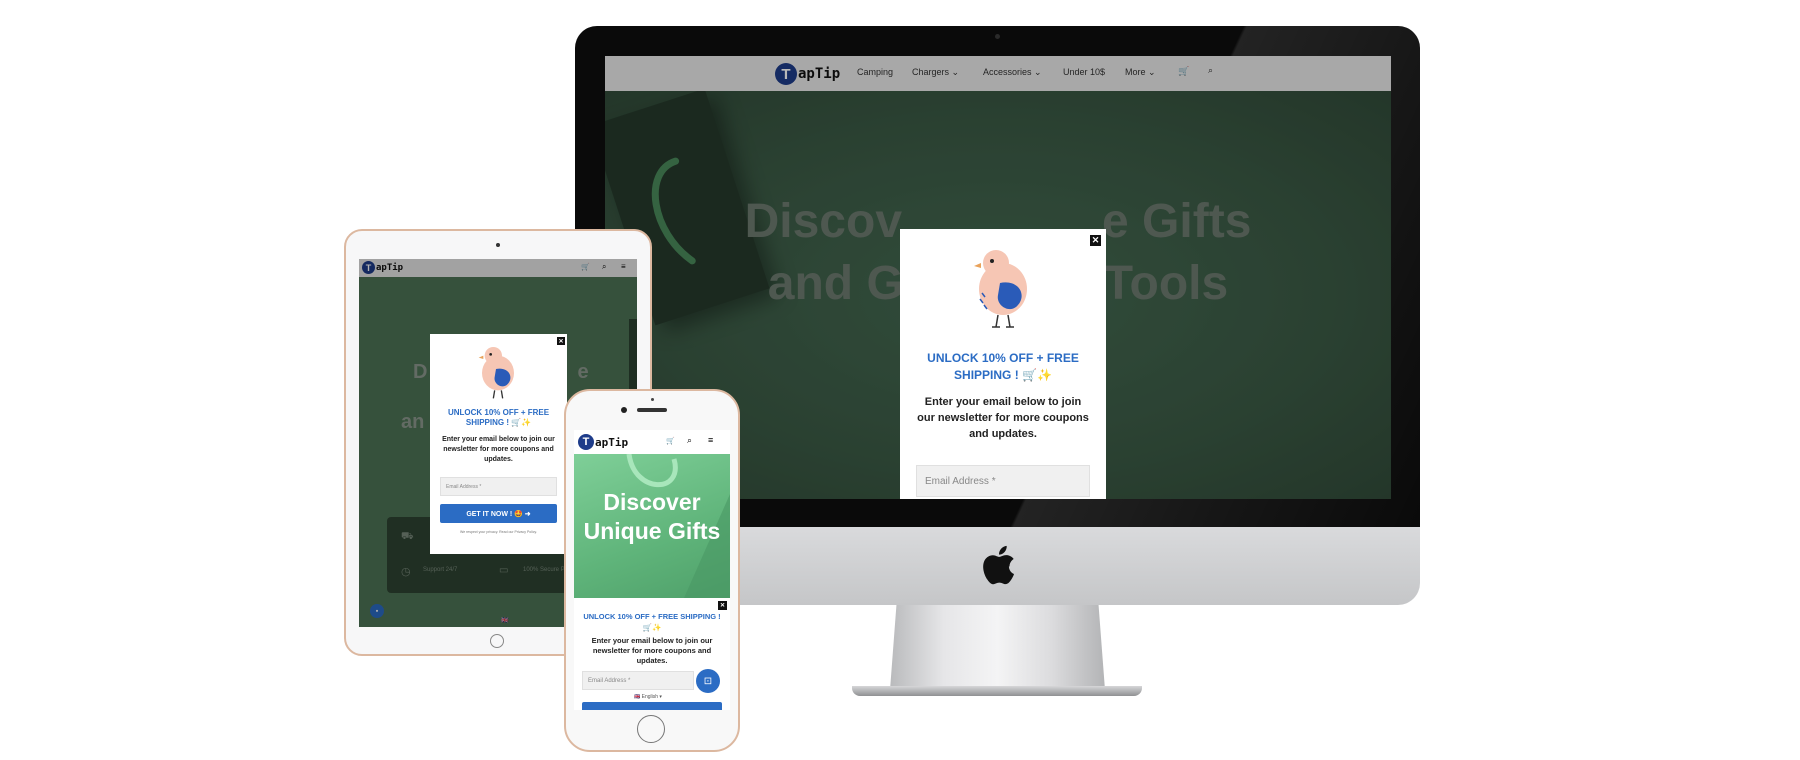 The height and width of the screenshot is (760, 1800). Describe the element at coordinates (652, 516) in the screenshot. I see `hero-title: Discover Unique Gifts` at that location.